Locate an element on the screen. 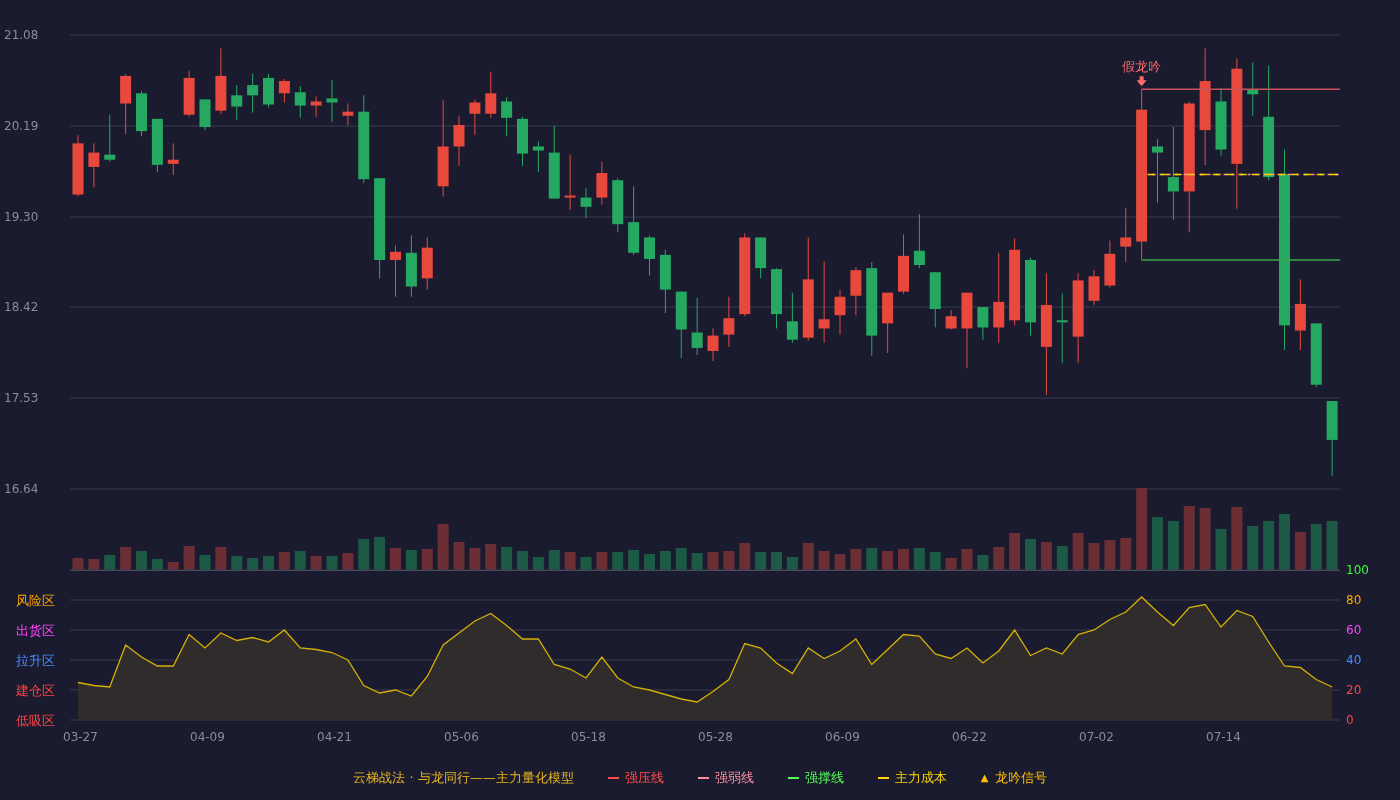 The height and width of the screenshot is (800, 1400). zone-label: 低吸区 is located at coordinates (35, 720).